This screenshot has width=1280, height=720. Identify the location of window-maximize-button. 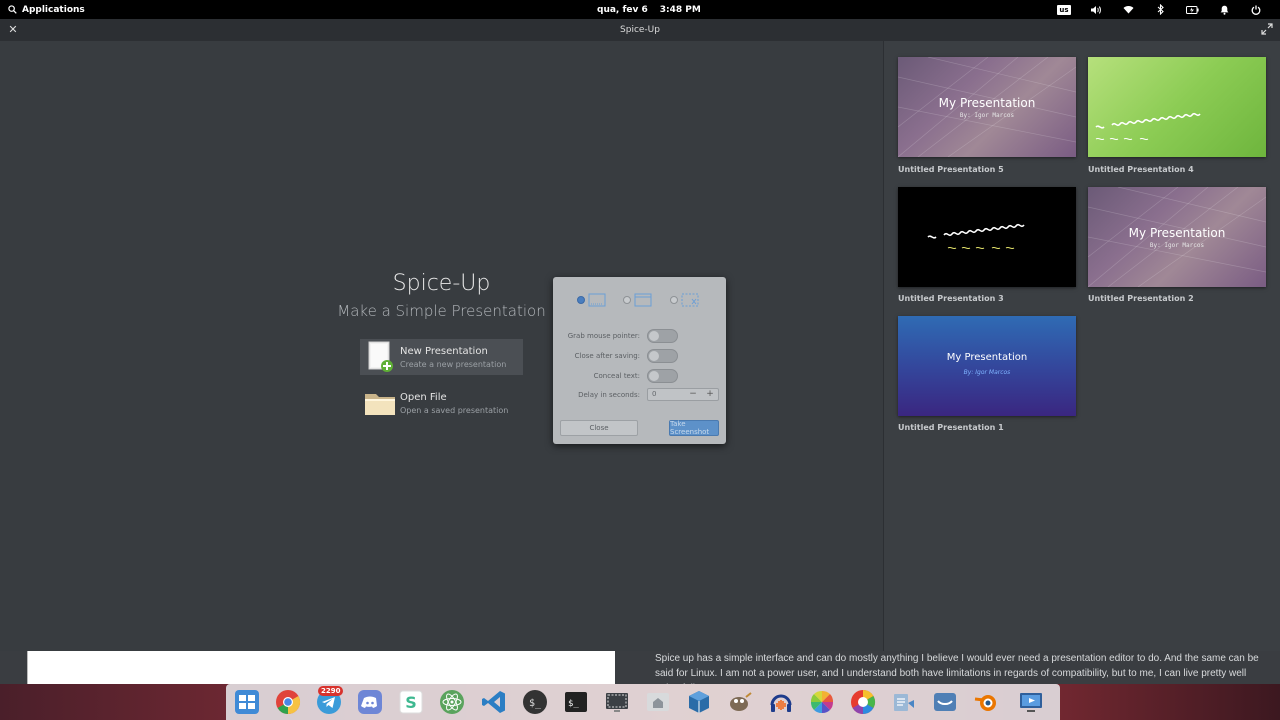
(1267, 29).